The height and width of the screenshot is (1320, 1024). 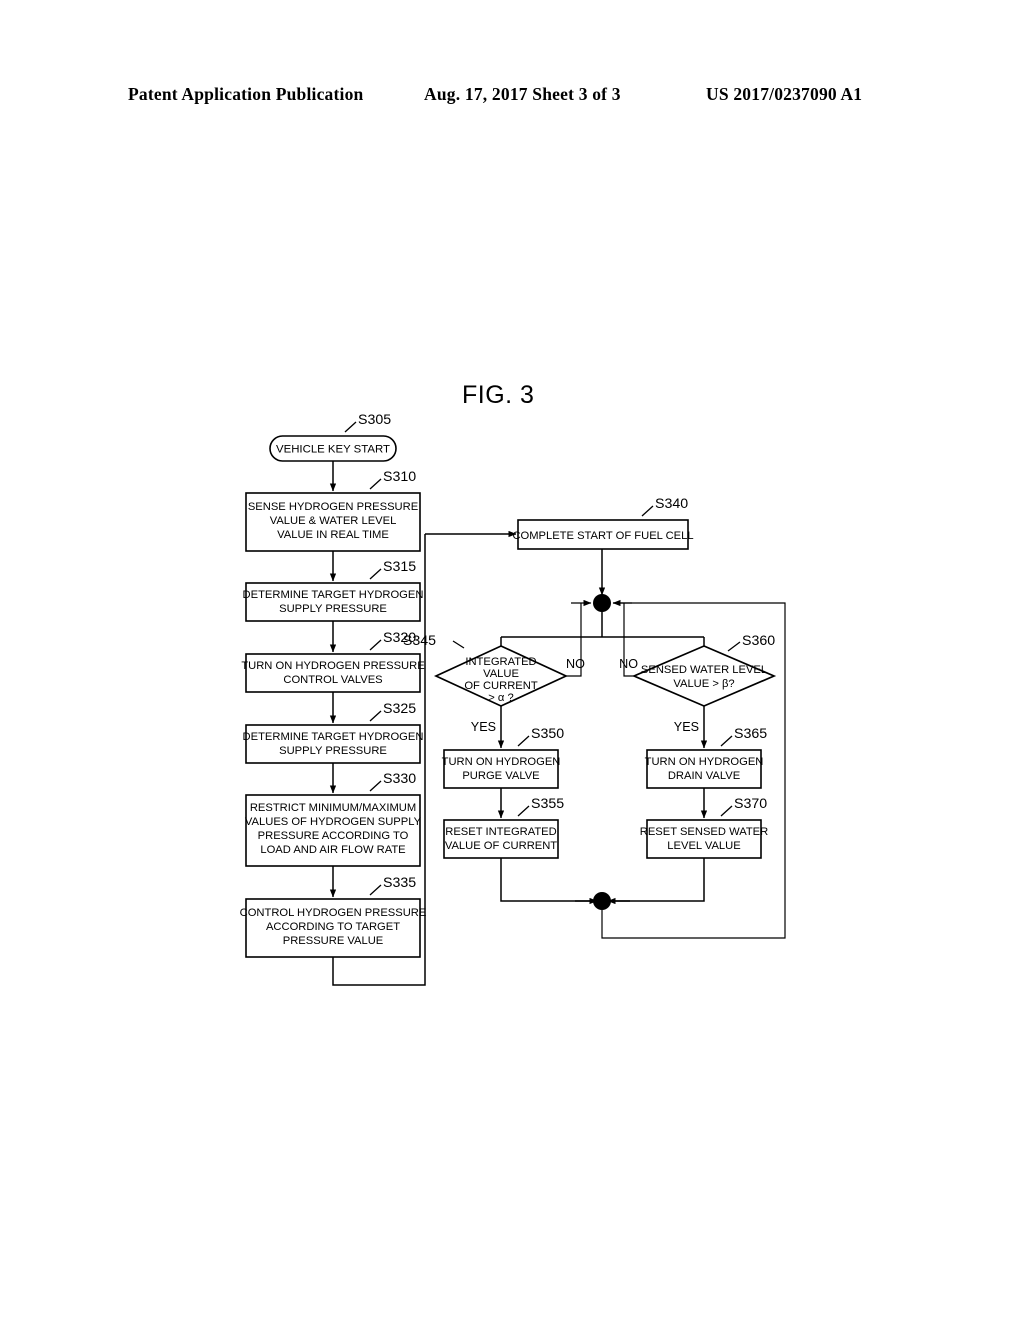 I want to click on process-box-s340-line-1: COMPLETE START OF FUEL CELL, so click(x=602, y=536).